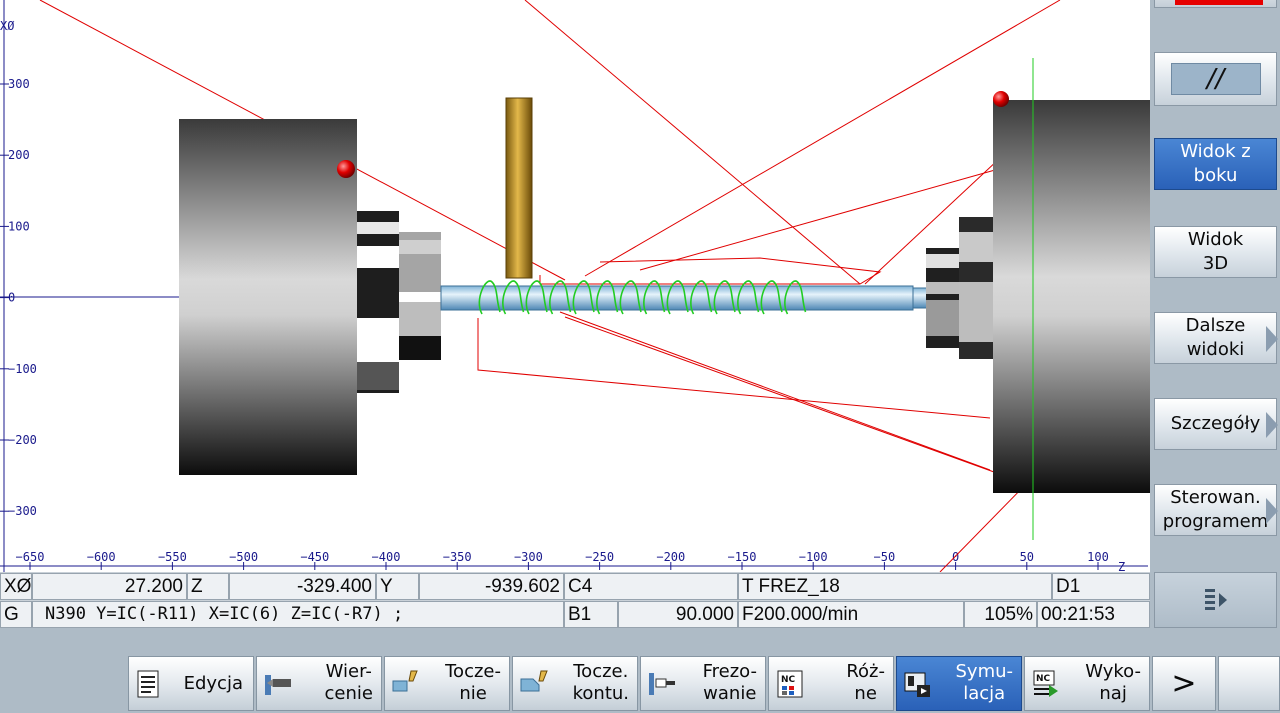  I want to click on x-tick-label: −600, so click(101, 557).